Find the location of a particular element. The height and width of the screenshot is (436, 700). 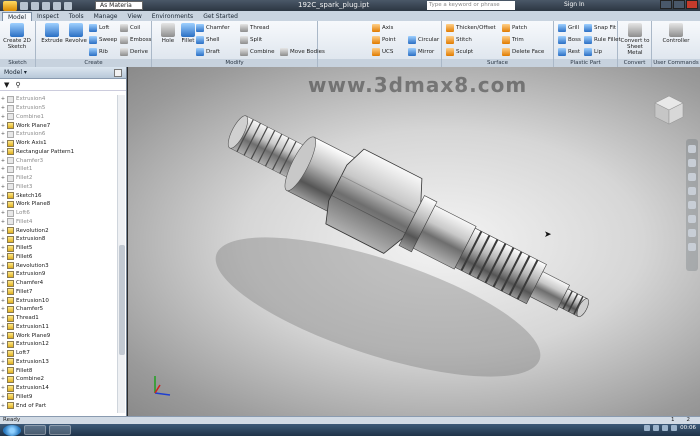

ucs-button: UCS is located at coordinates (382, 52).